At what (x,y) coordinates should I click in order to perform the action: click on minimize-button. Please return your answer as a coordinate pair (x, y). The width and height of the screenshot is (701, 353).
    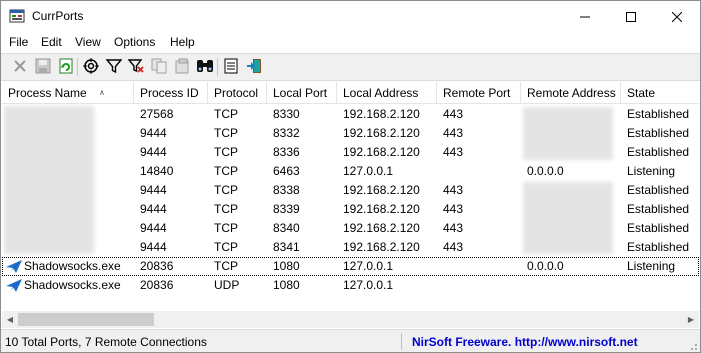
    Looking at the image, I should click on (585, 16).